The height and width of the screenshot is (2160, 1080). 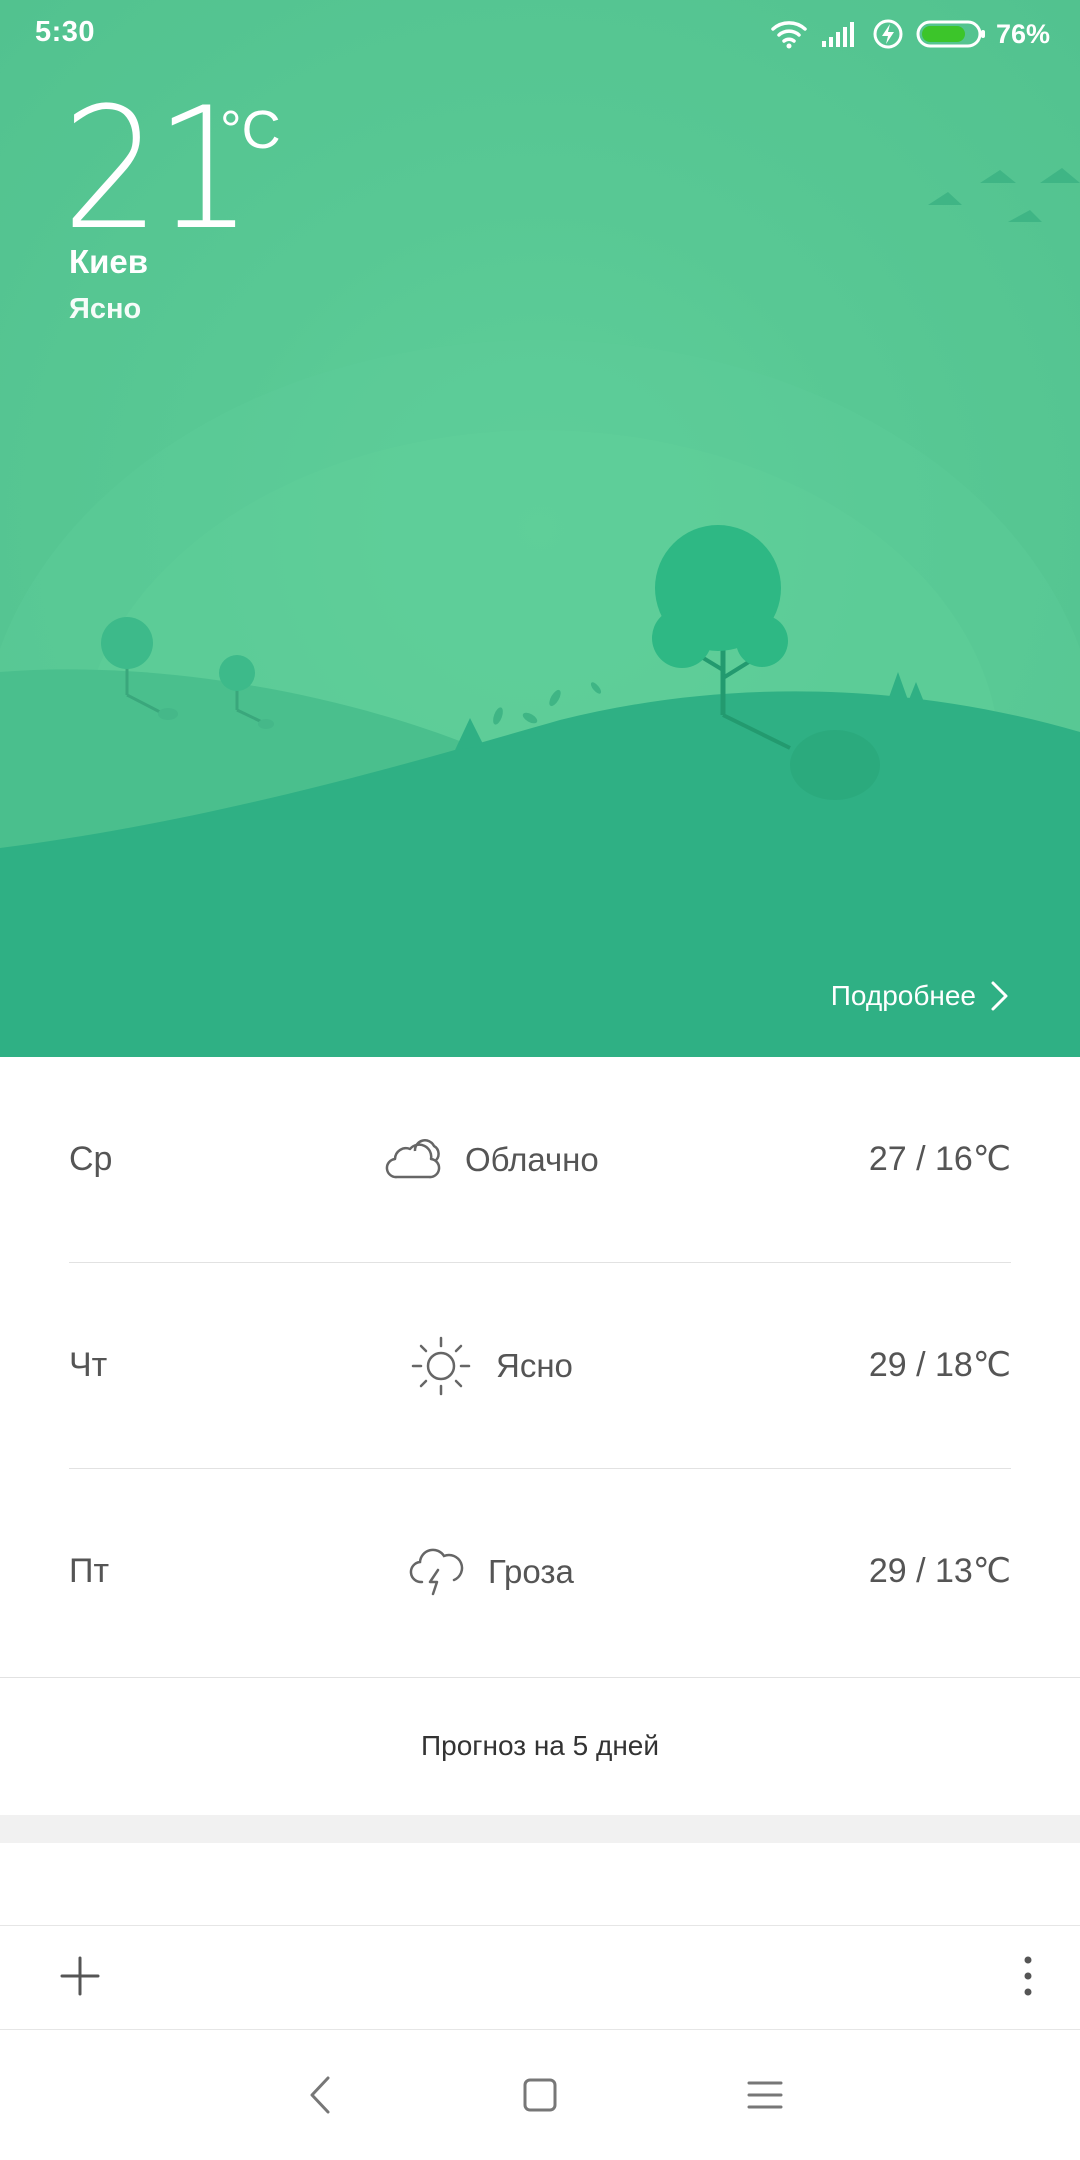 What do you see at coordinates (532, 1159) in the screenshot?
I see `forecast-condition-label: Облачно` at bounding box center [532, 1159].